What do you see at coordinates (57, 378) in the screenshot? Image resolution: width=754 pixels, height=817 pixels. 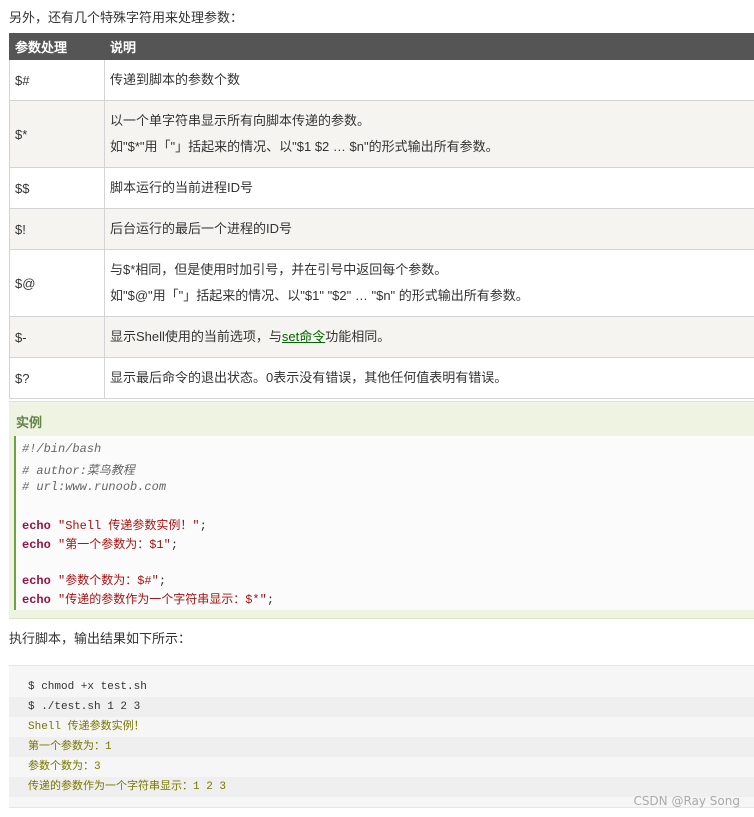 I see `param-cell: $?` at bounding box center [57, 378].